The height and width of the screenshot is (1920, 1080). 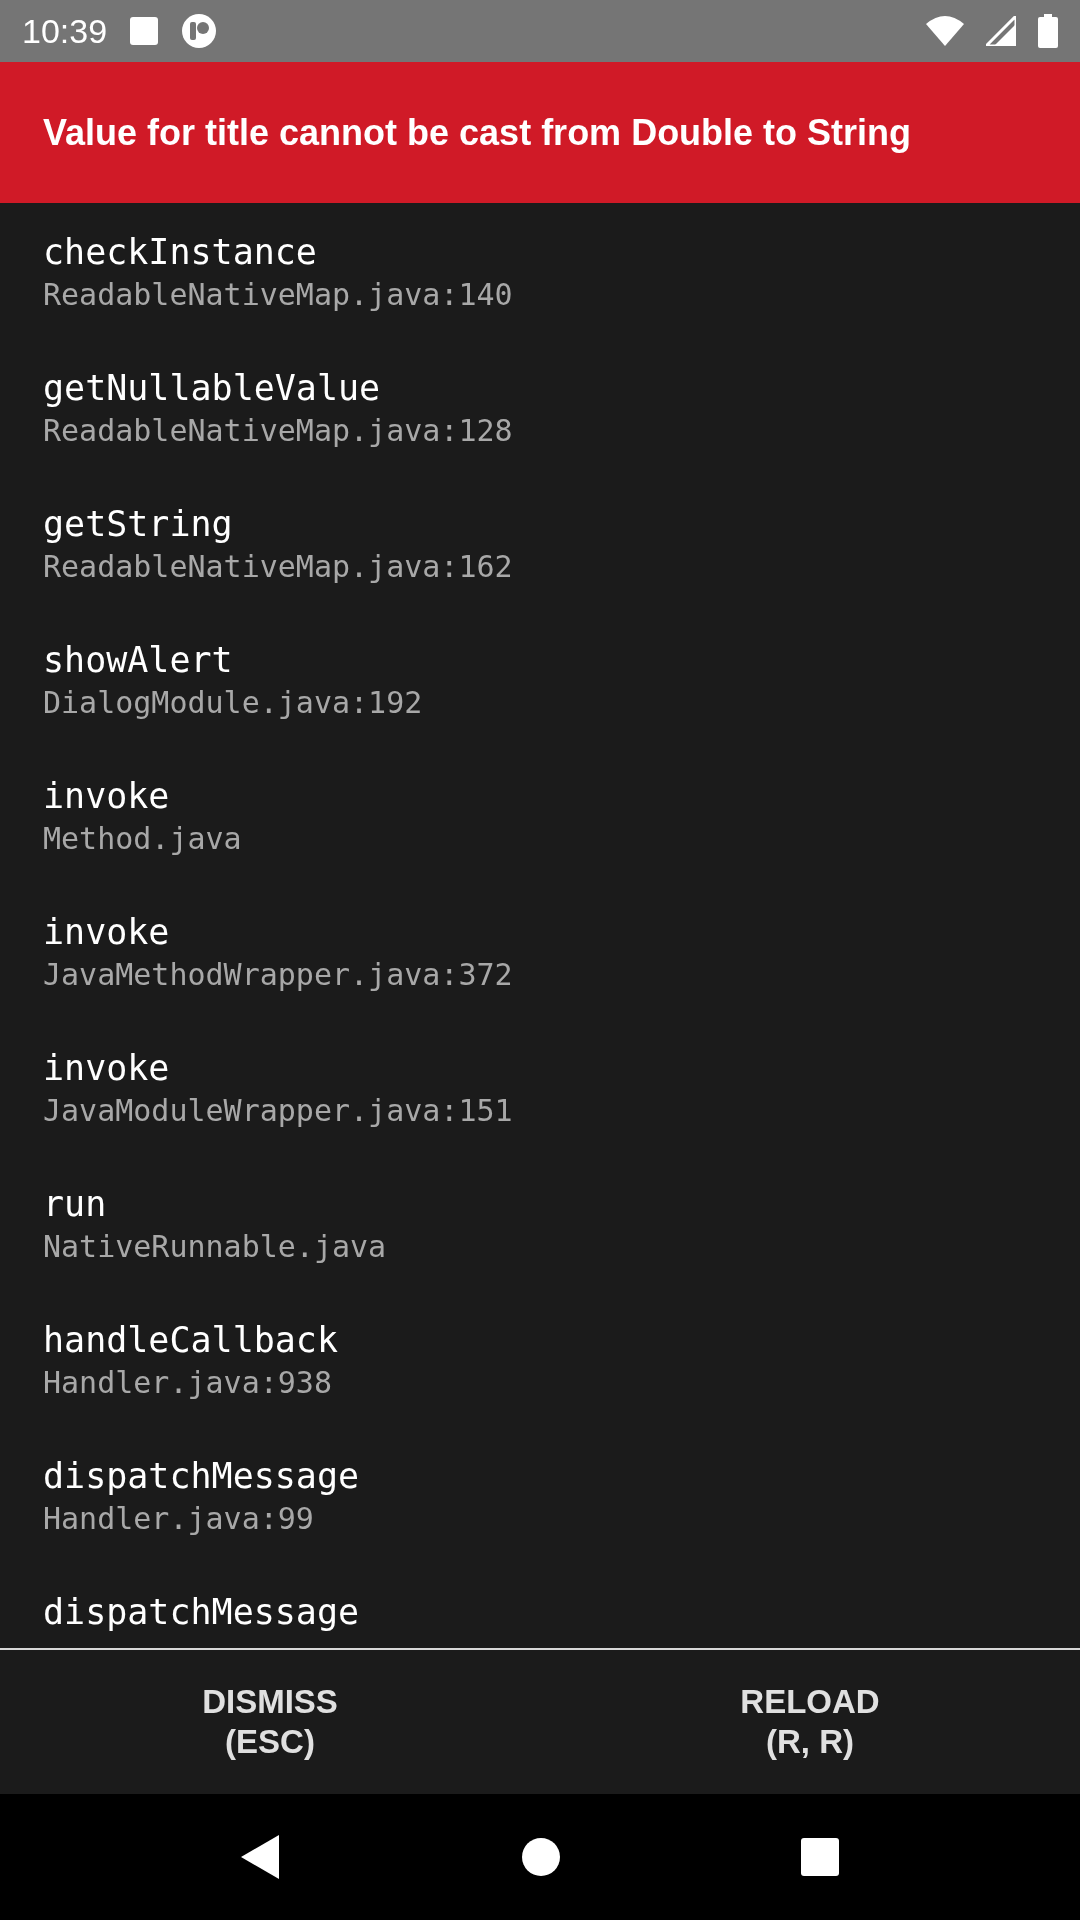 I want to click on stack-frame-file: ReadableNativeMap.java:162, so click(x=278, y=567).